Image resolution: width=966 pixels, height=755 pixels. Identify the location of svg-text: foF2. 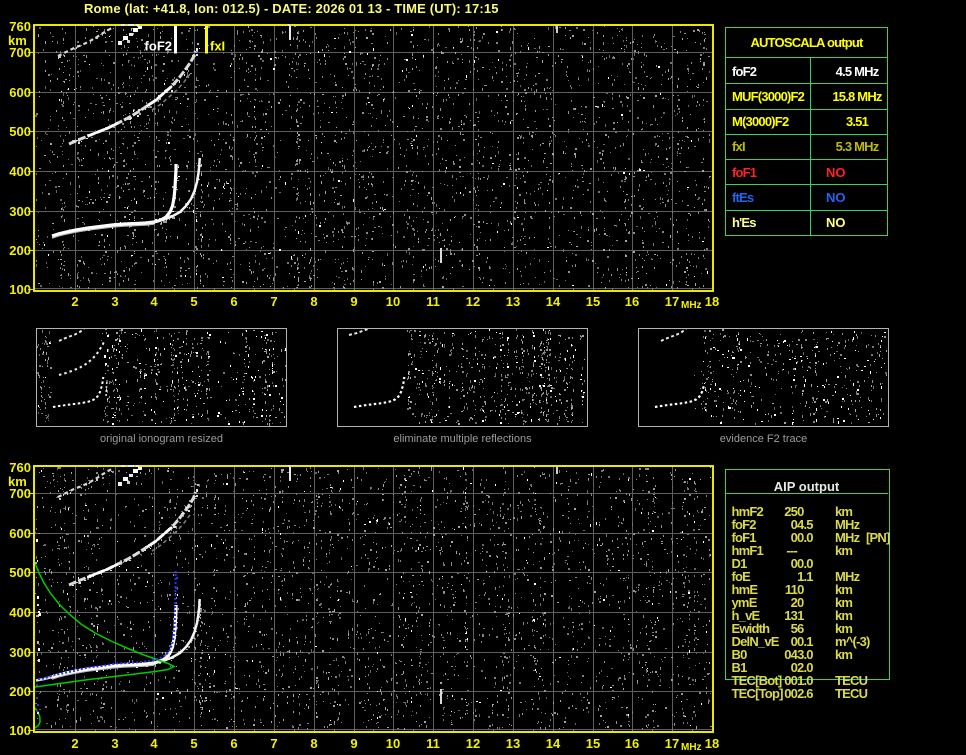
(158, 46).